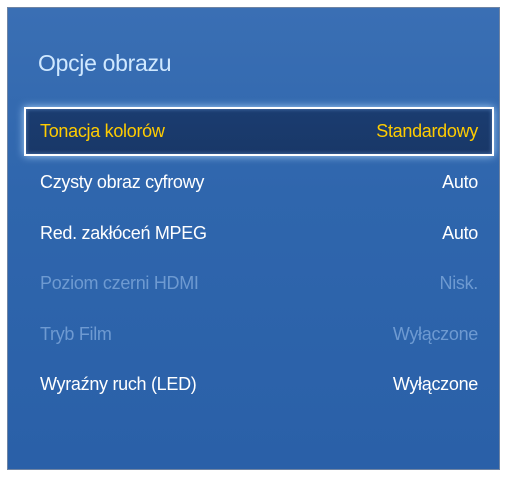 The height and width of the screenshot is (477, 507). What do you see at coordinates (102, 131) in the screenshot?
I see `menu-item-label: Tonacja kolorów` at bounding box center [102, 131].